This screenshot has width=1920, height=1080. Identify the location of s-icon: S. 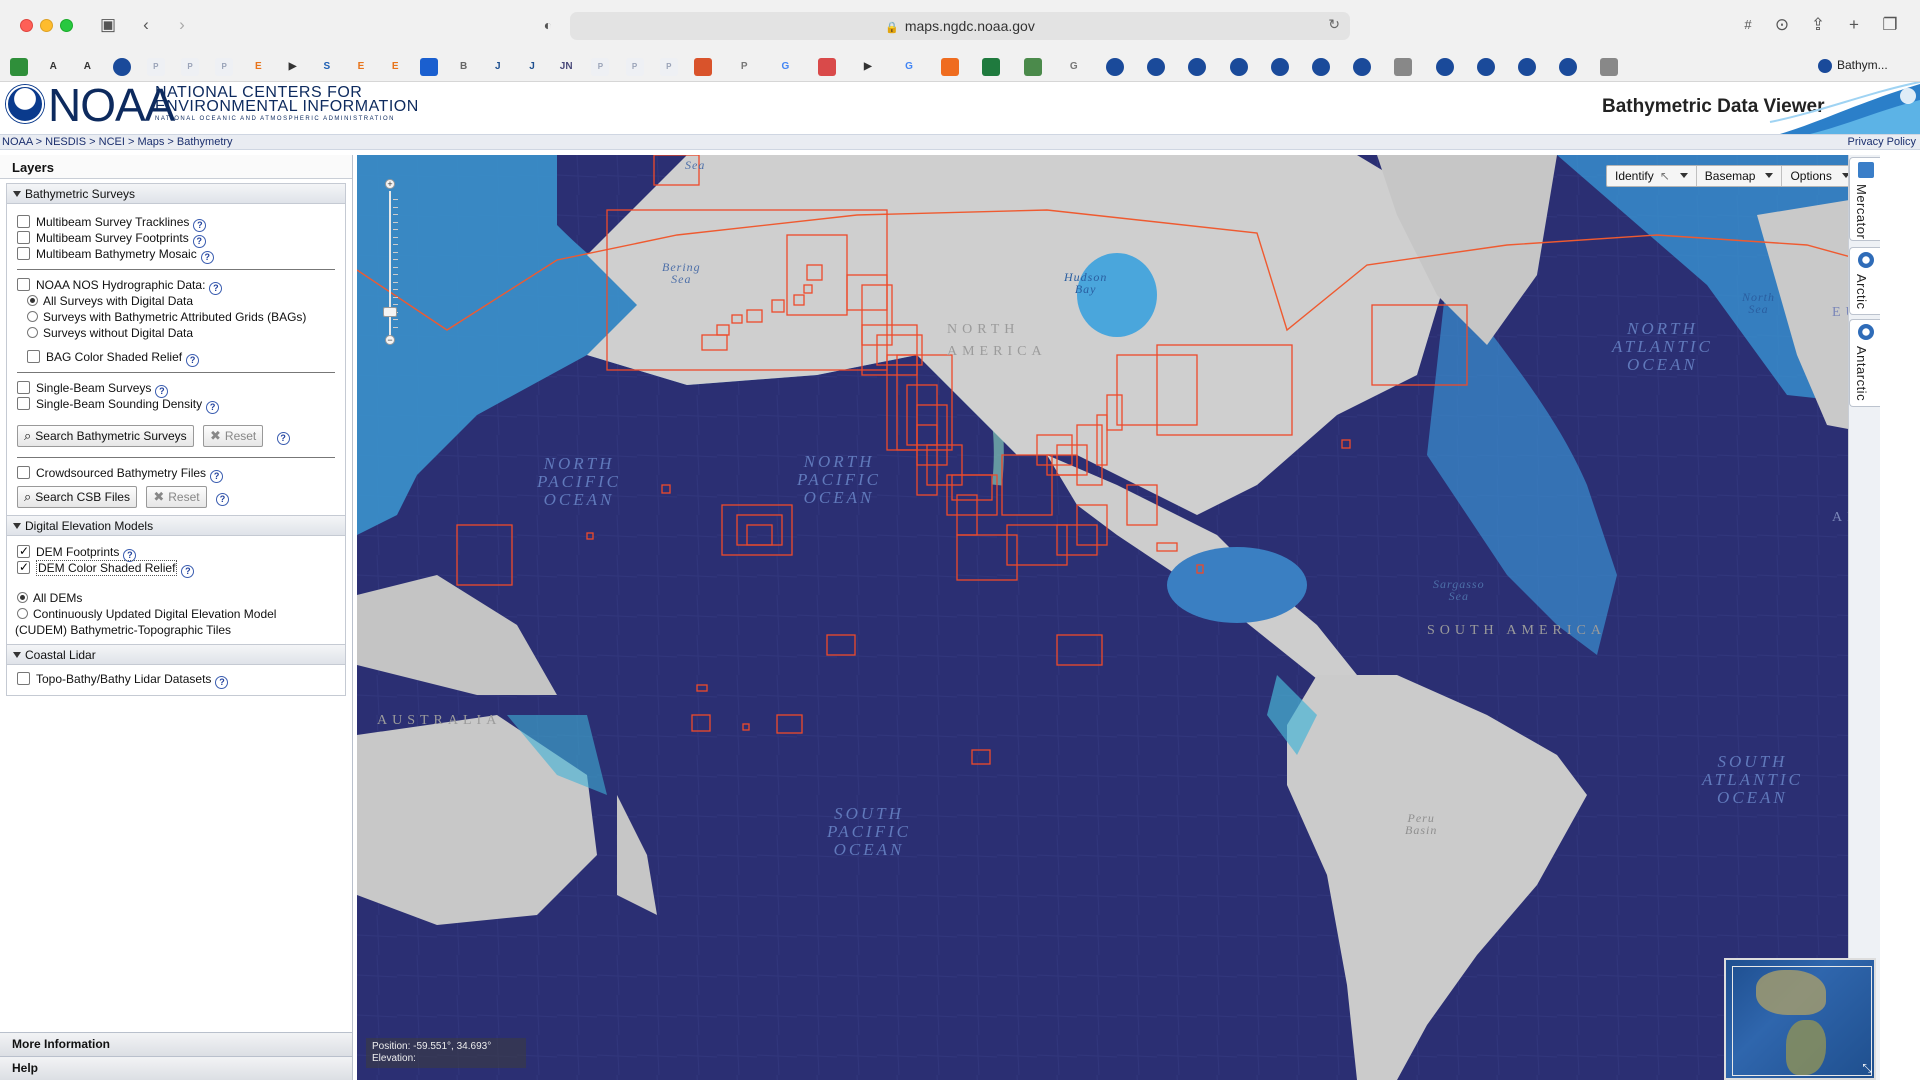
(327, 67).